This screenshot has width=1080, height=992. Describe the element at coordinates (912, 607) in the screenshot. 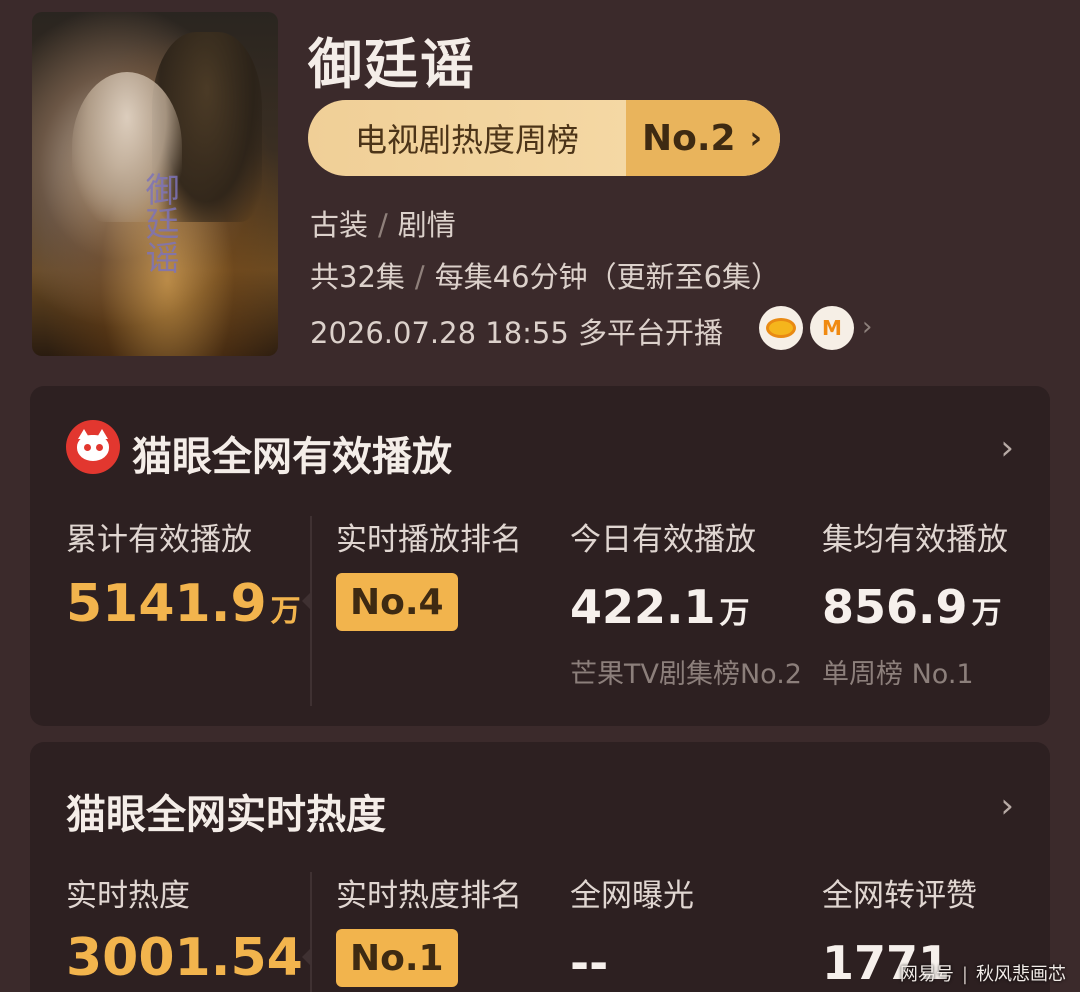

I see `avg-episode-plays-value: 856.9 万` at that location.